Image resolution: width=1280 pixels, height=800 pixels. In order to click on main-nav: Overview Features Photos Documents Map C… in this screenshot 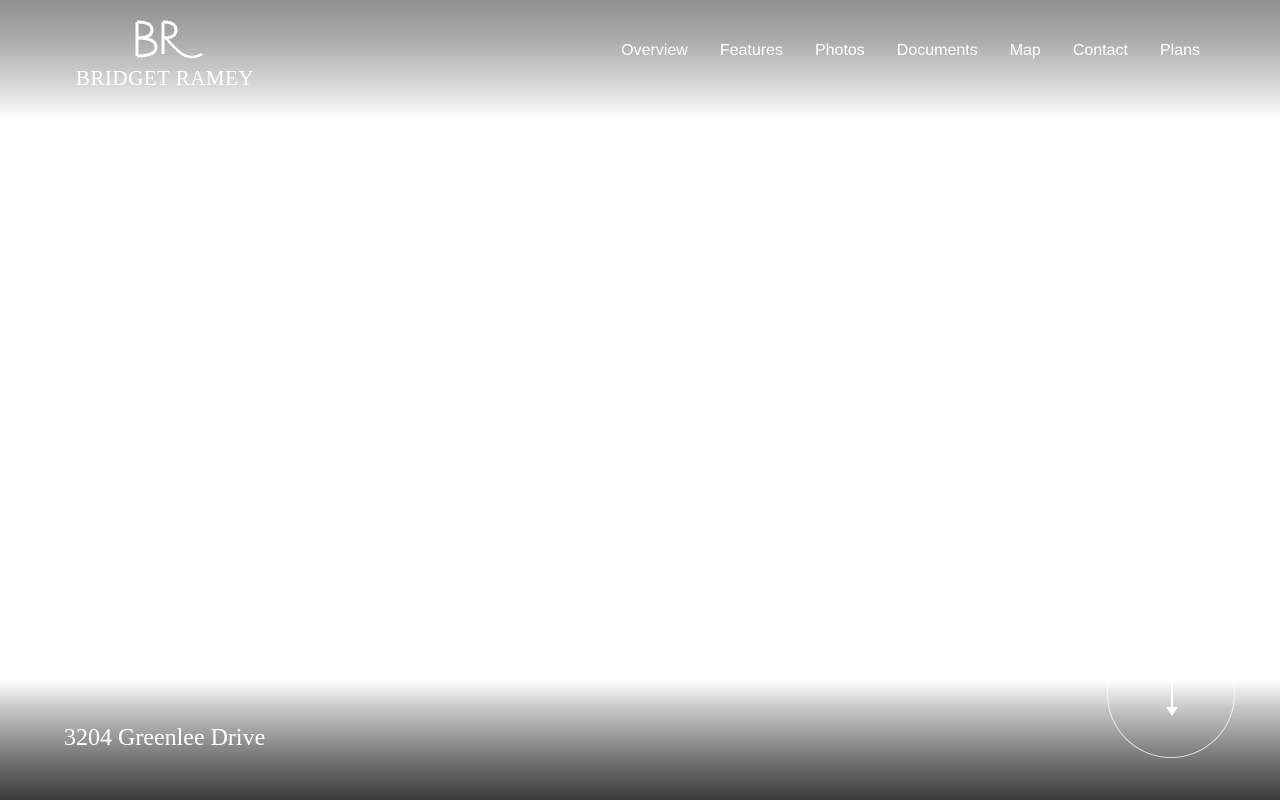, I will do `click(894, 51)`.